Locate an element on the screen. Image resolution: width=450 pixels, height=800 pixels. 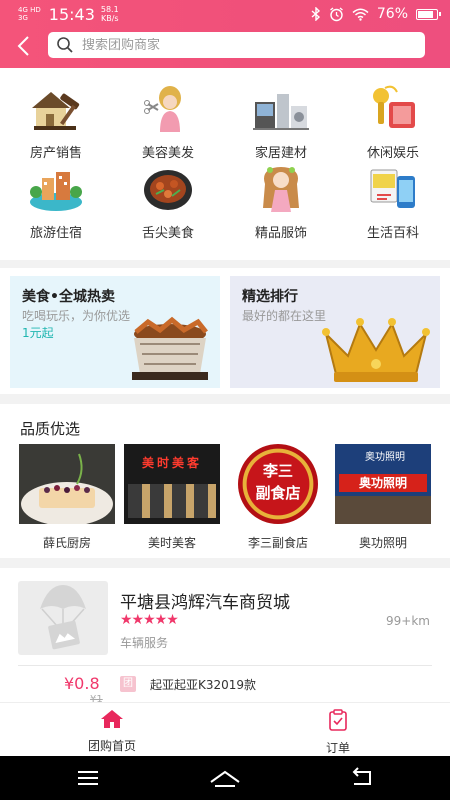
banner-price: 1元起 is located at coordinates (38, 333).